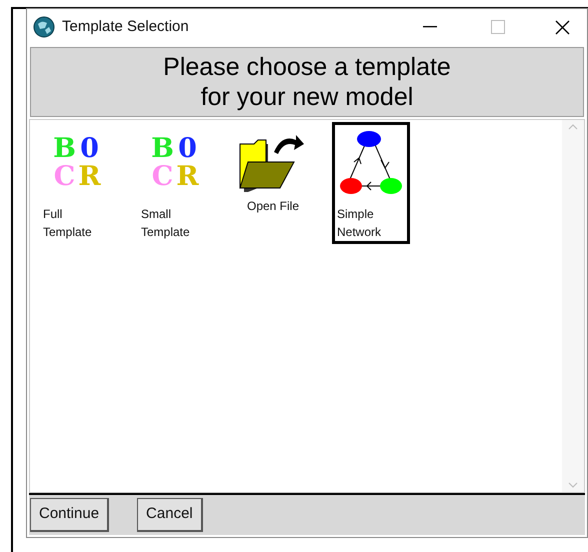 The image size is (588, 552). What do you see at coordinates (70, 515) in the screenshot?
I see `dialog-button: Continue` at bounding box center [70, 515].